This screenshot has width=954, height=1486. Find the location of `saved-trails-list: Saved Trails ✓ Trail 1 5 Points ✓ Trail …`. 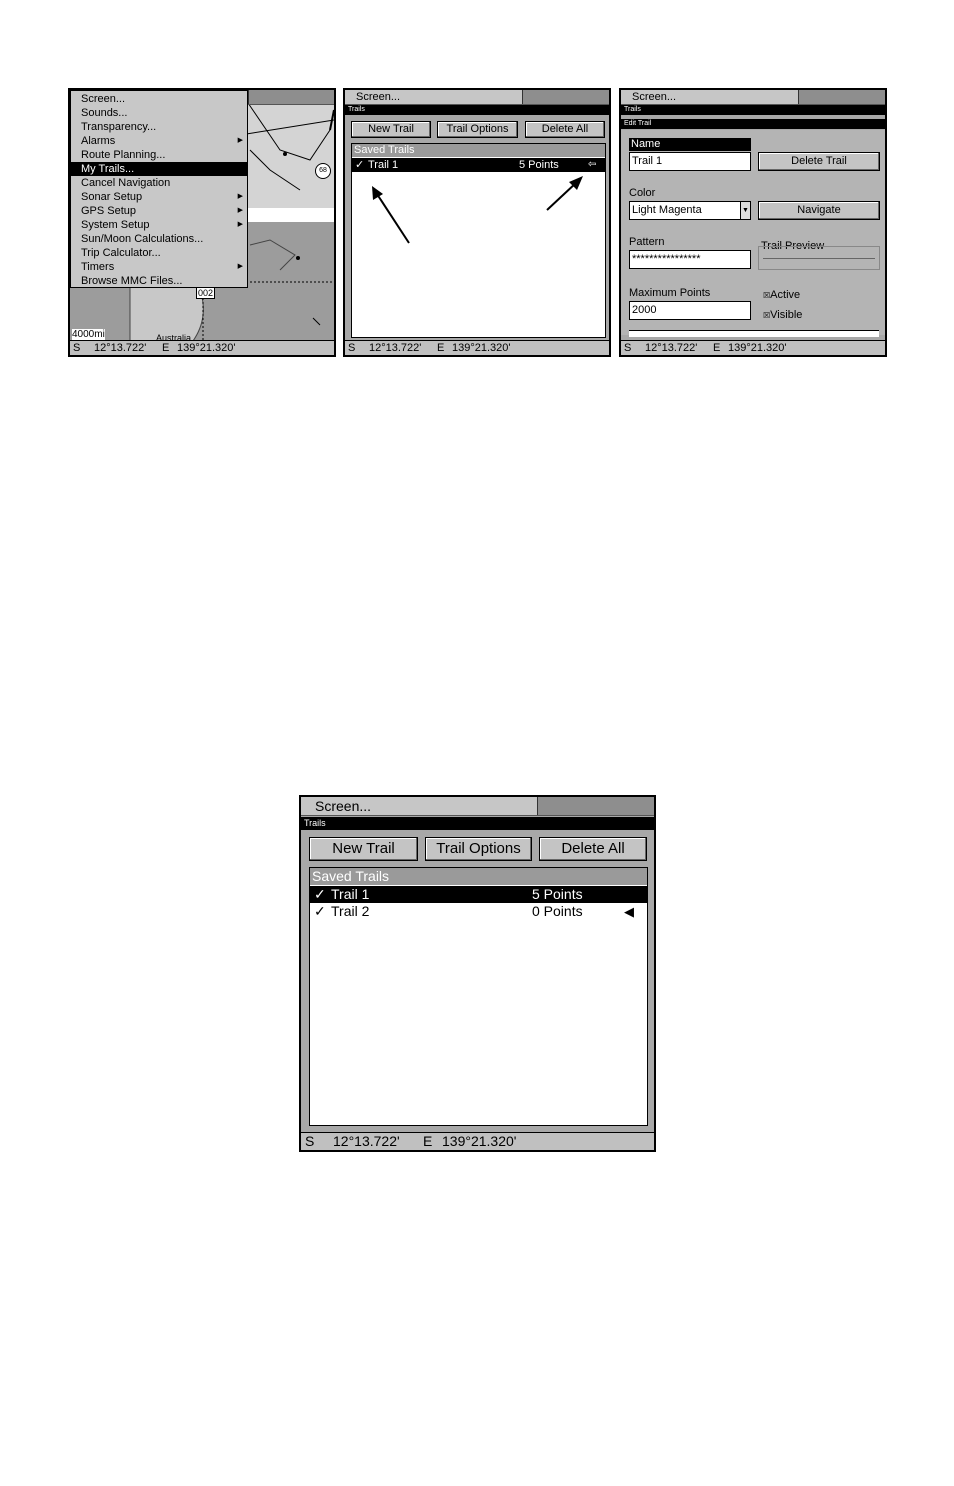

saved-trails-list: Saved Trails ✓ Trail 1 5 Points ✓ Trail … is located at coordinates (478, 996).